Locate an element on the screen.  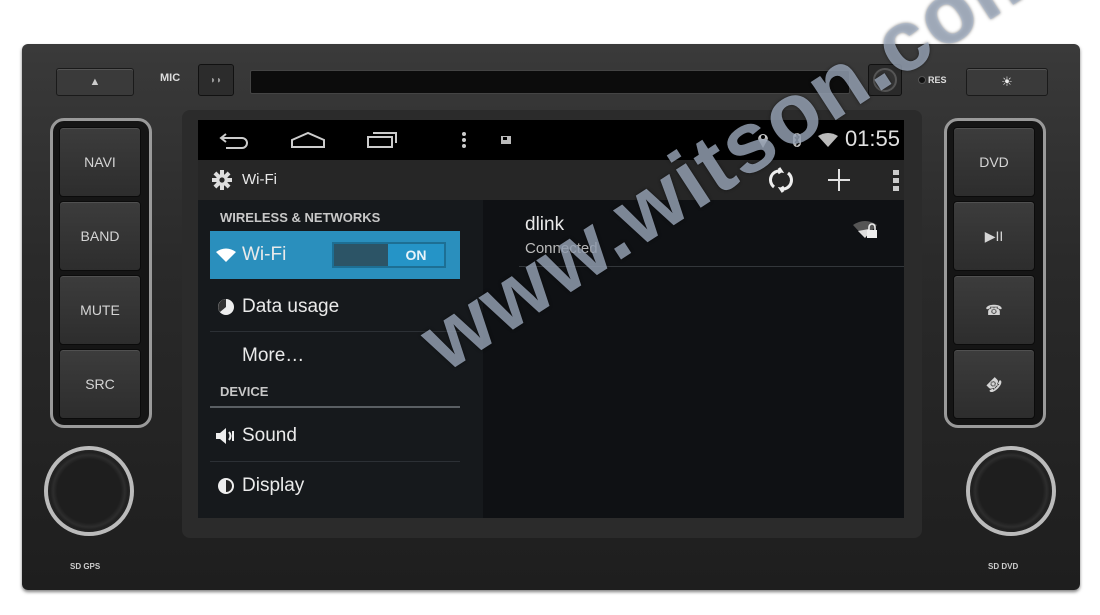
sound-icon is located at coordinates (226, 436).